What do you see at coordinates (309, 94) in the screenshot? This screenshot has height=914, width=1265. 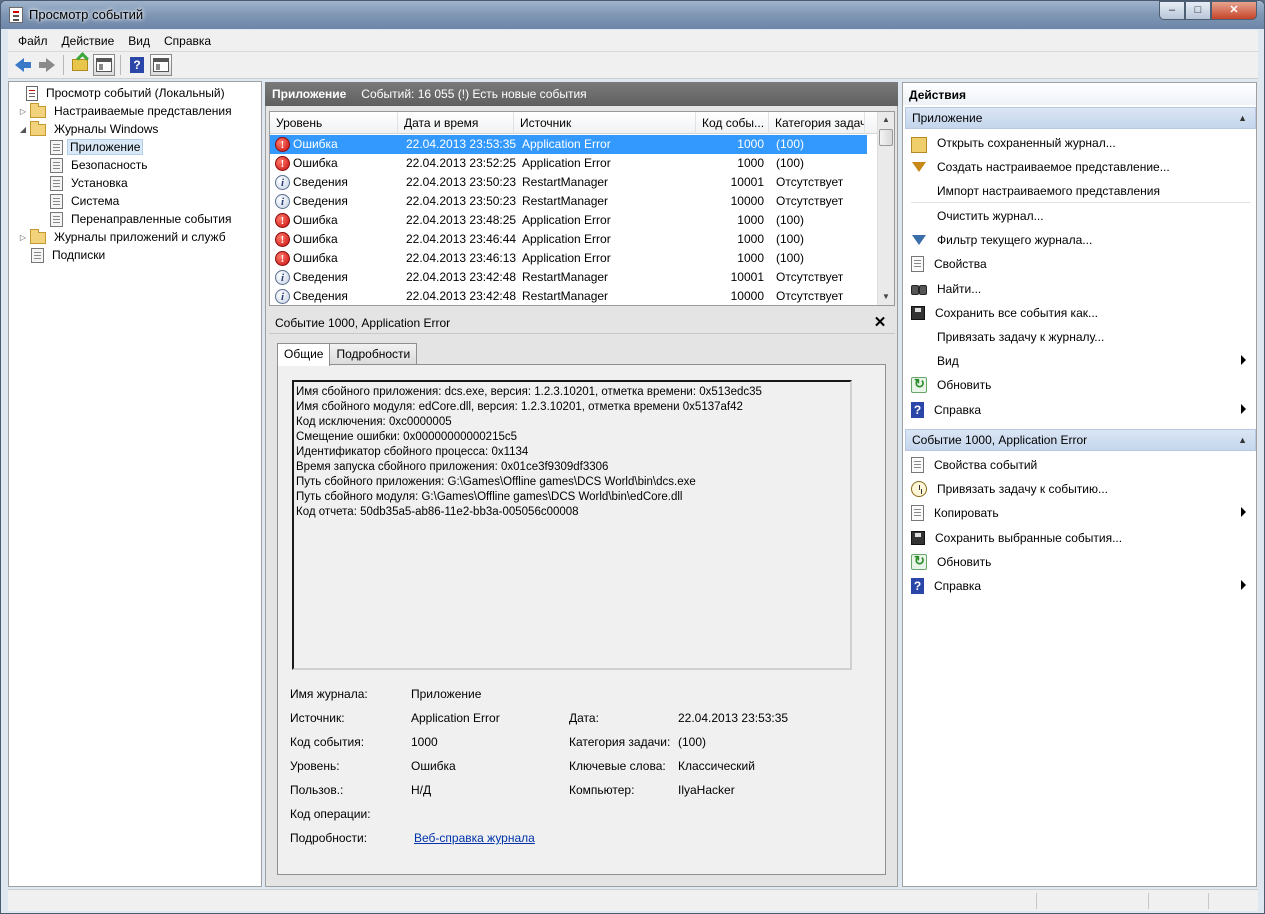 I see `log-title: Приложение` at bounding box center [309, 94].